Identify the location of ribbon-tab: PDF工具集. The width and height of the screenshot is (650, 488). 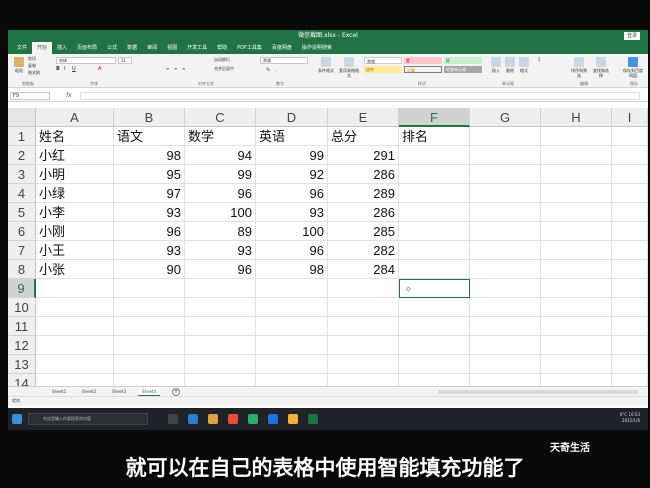
(249, 48).